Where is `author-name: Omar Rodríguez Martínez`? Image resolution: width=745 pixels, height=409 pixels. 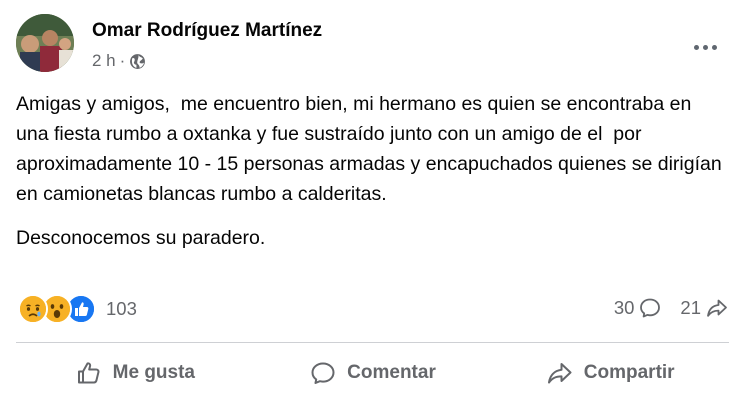
author-name: Omar Rodríguez Martínez is located at coordinates (207, 31).